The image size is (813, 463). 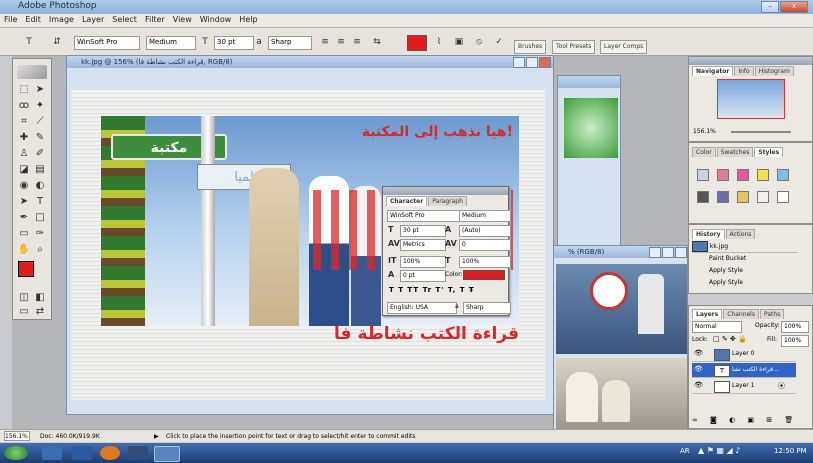 I want to click on slice-tool-icon: ⟋, so click(x=40, y=122).